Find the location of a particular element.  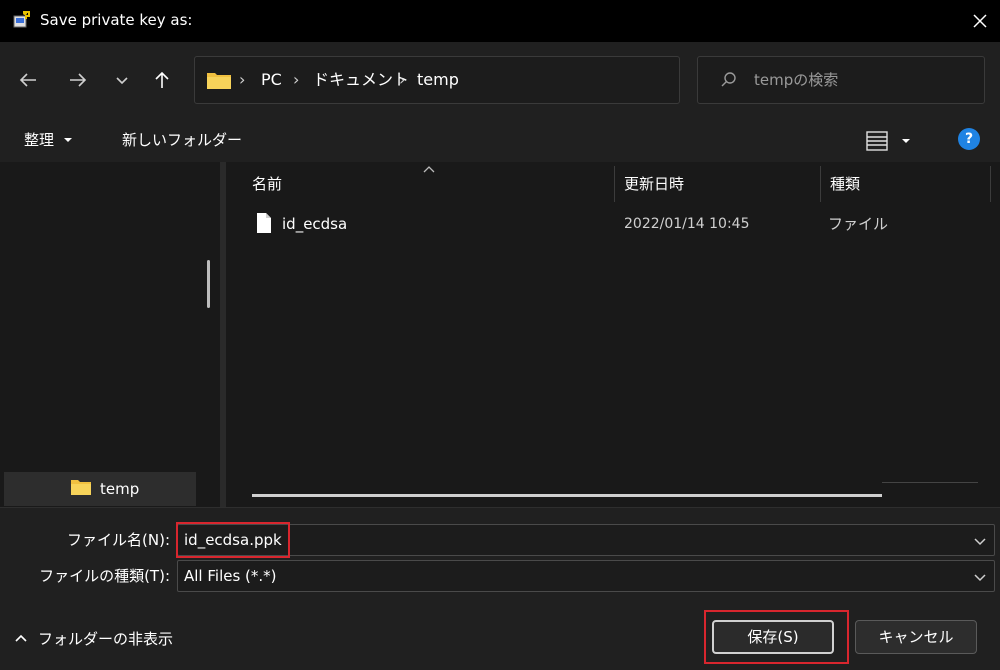

filetype-value: All Files (*.*) is located at coordinates (230, 576).